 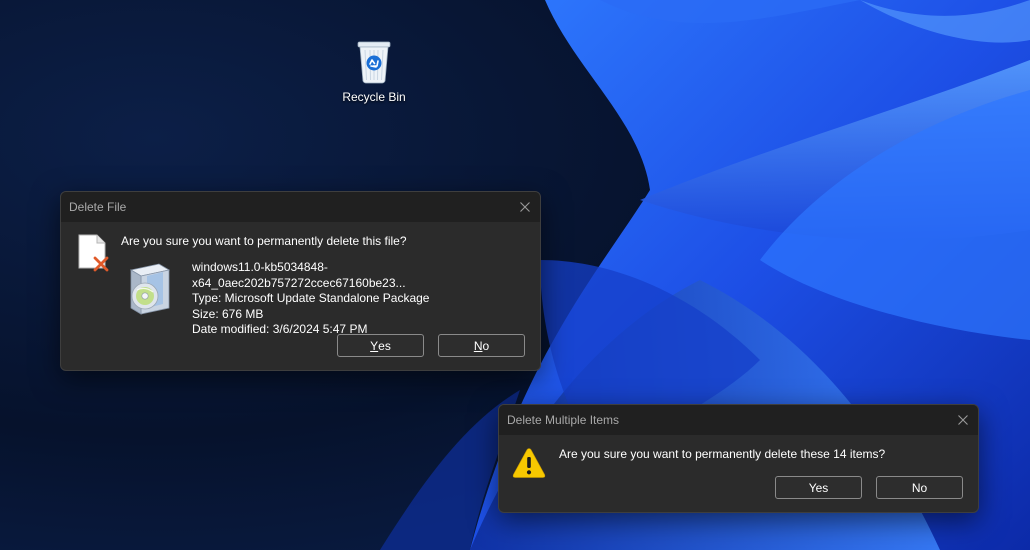 What do you see at coordinates (374, 97) in the screenshot?
I see `recycle-bin-label: Recycle Bin` at bounding box center [374, 97].